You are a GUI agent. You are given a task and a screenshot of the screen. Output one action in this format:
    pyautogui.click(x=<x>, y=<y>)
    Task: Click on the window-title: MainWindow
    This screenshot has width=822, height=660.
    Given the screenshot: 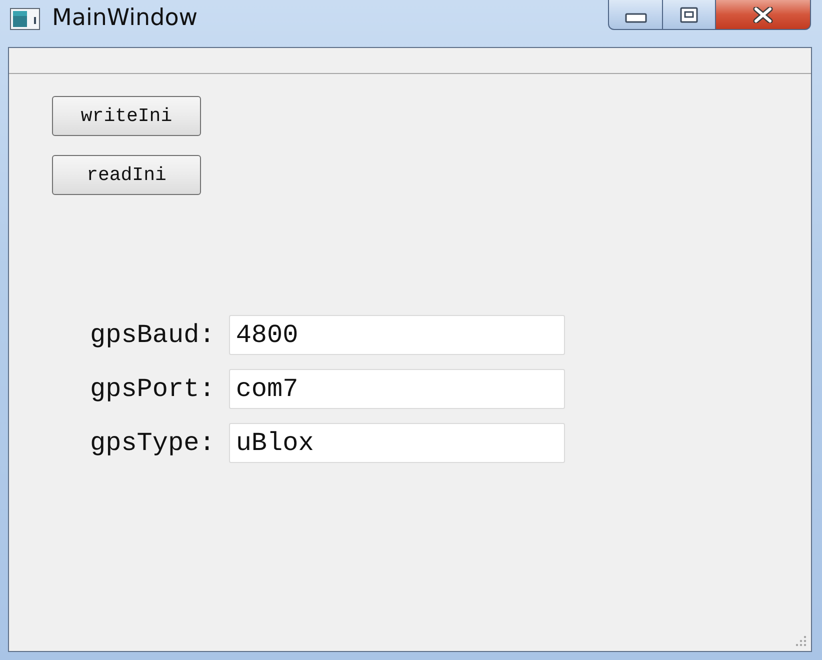 What is the action you would take?
    pyautogui.click(x=125, y=18)
    